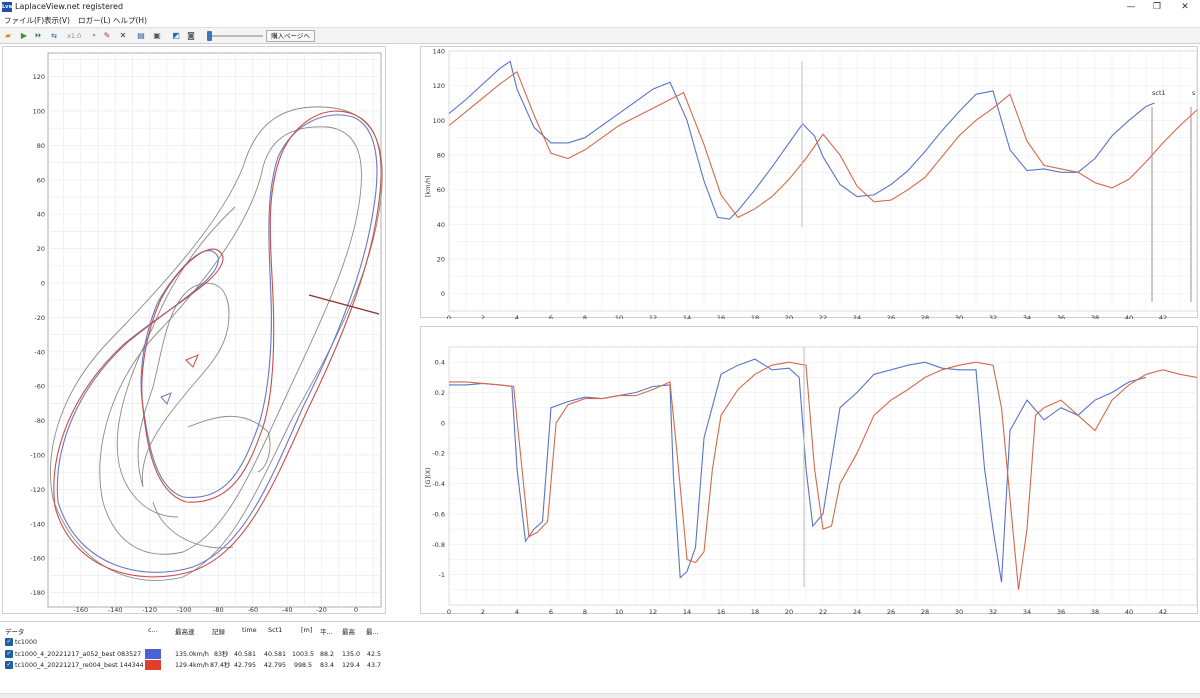 This screenshot has width=1200, height=698. What do you see at coordinates (218, 631) in the screenshot?
I see `header-record: 記録` at bounding box center [218, 631].